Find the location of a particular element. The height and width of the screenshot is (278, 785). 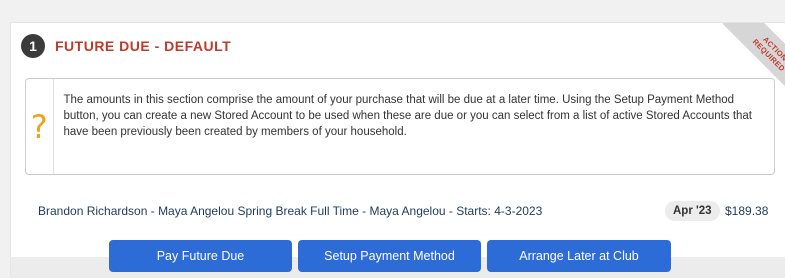

arrange-later-at-club-button: Arrange Later at Club is located at coordinates (579, 256).